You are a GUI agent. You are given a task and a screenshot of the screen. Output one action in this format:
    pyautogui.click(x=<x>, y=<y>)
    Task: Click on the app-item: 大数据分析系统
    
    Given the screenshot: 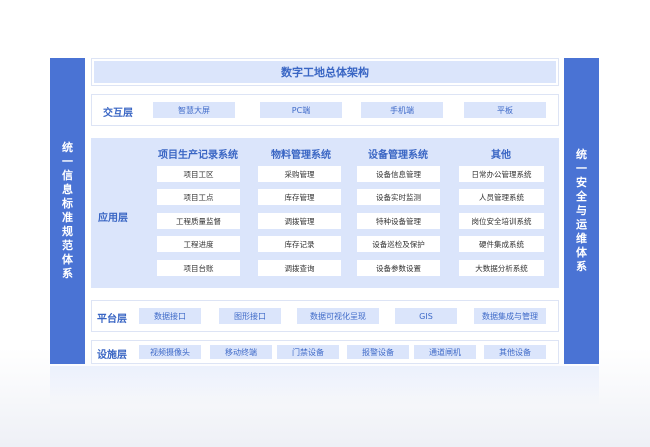 What is the action you would take?
    pyautogui.click(x=501, y=268)
    